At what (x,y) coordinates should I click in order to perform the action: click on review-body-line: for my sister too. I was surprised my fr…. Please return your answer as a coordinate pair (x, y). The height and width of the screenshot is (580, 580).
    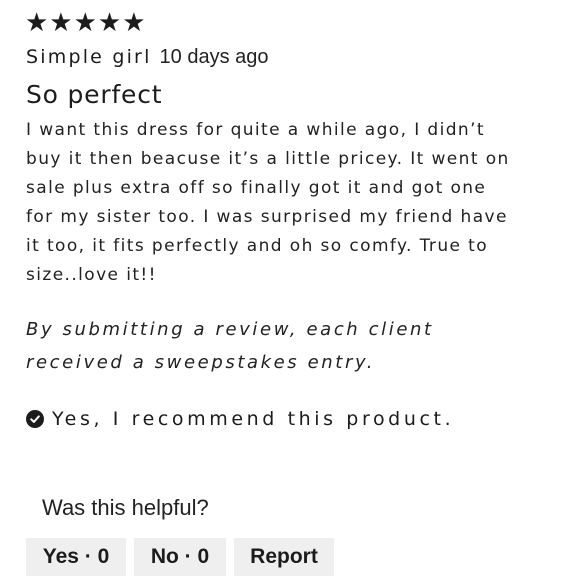
    Looking at the image, I should click on (267, 217).